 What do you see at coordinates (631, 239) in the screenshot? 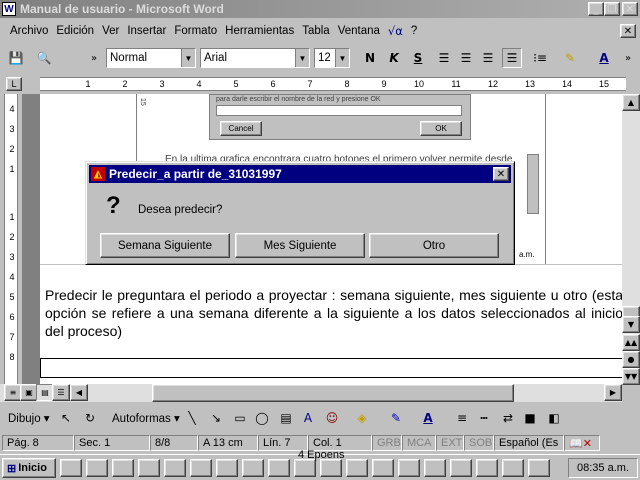
I see `vertical-scrollbar: ▲ ▼ ▲▲ ● ▼▼` at bounding box center [631, 239].